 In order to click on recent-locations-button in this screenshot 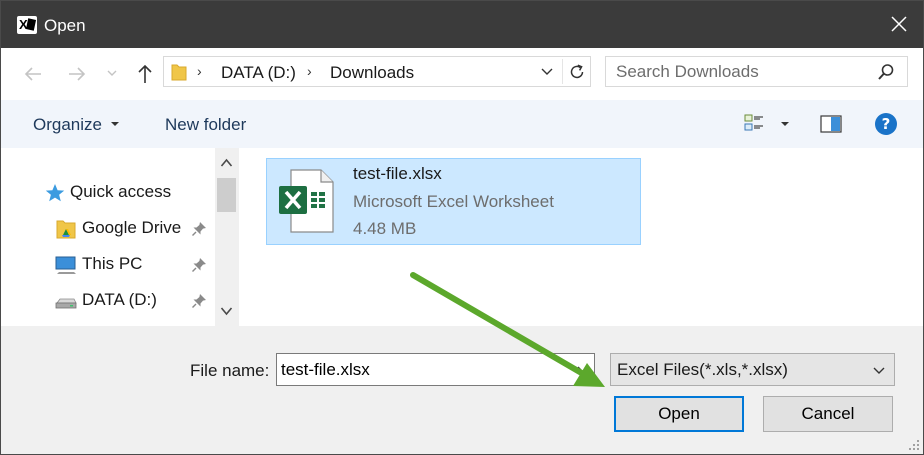, I will do `click(112, 73)`.